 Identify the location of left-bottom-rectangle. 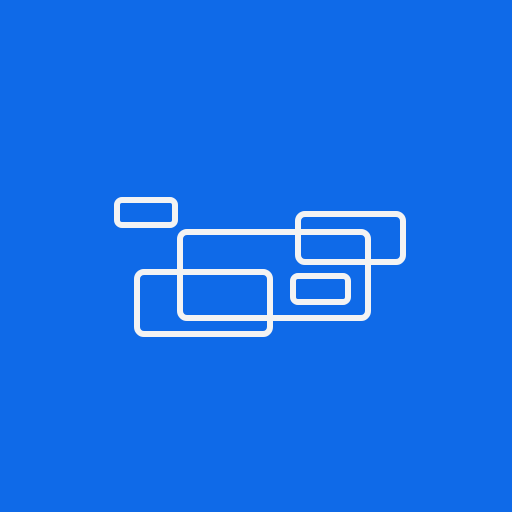
(203, 303).